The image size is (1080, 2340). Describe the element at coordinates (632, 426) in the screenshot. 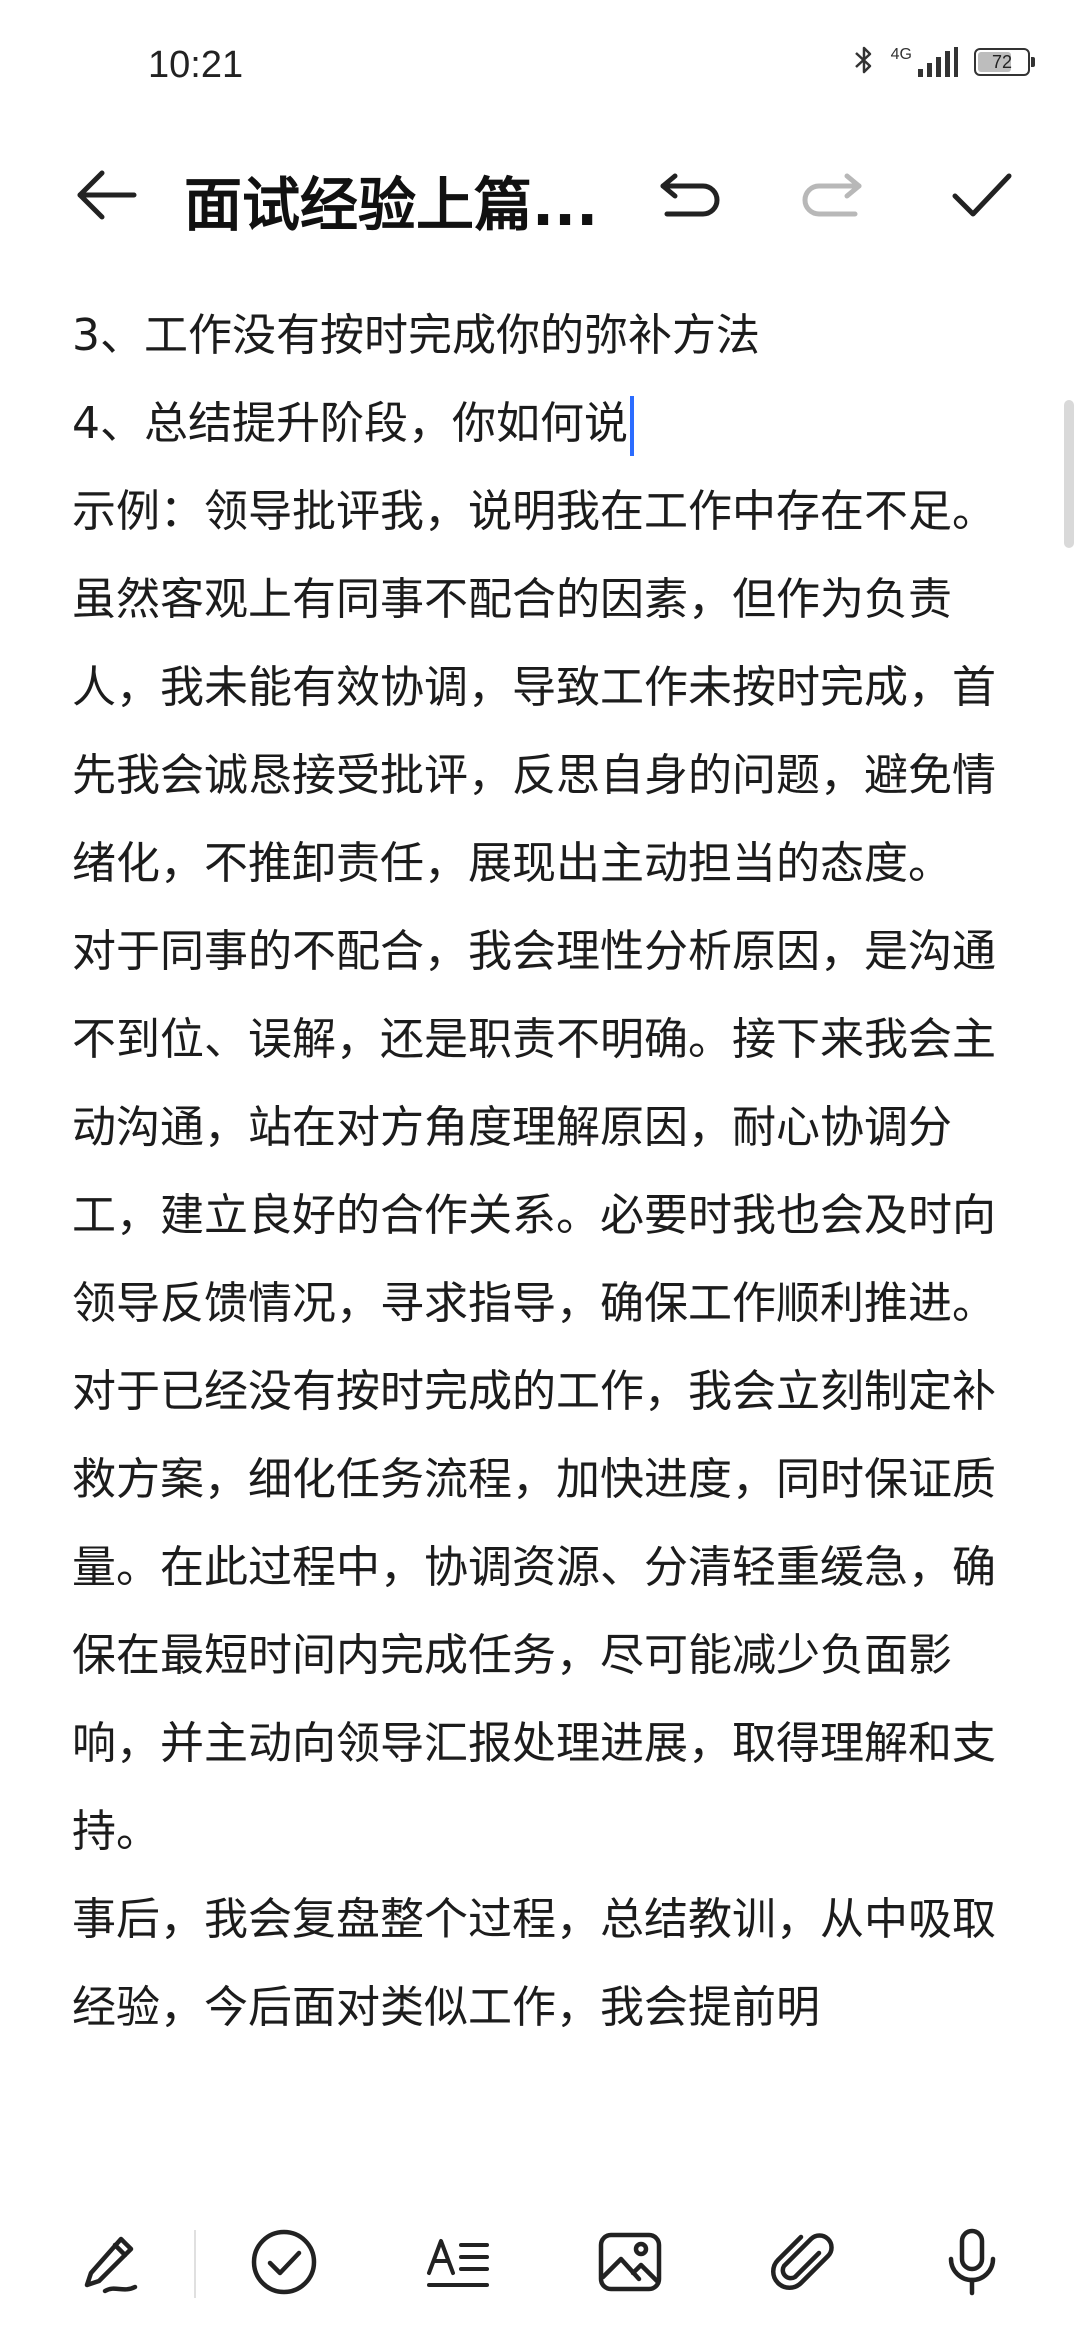

I see `text-cursor` at that location.